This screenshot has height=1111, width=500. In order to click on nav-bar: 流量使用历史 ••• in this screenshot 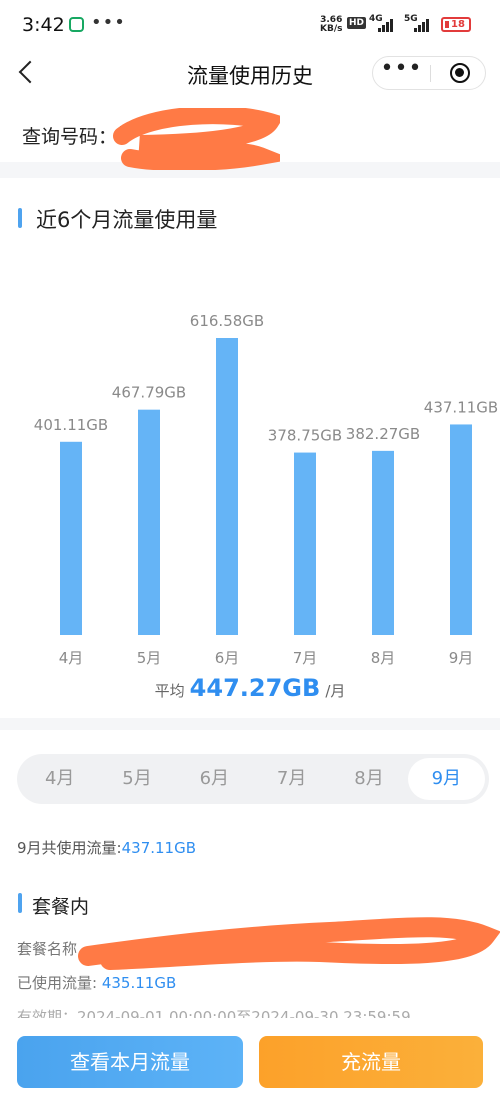, I will do `click(250, 74)`.